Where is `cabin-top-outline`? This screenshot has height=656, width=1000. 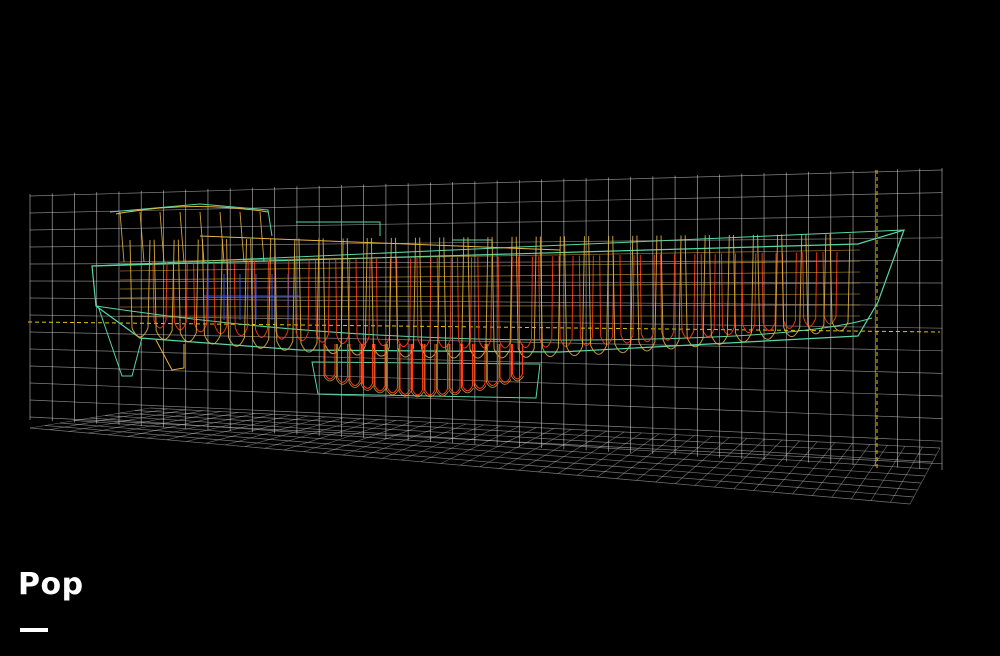 cabin-top-outline is located at coordinates (191, 220).